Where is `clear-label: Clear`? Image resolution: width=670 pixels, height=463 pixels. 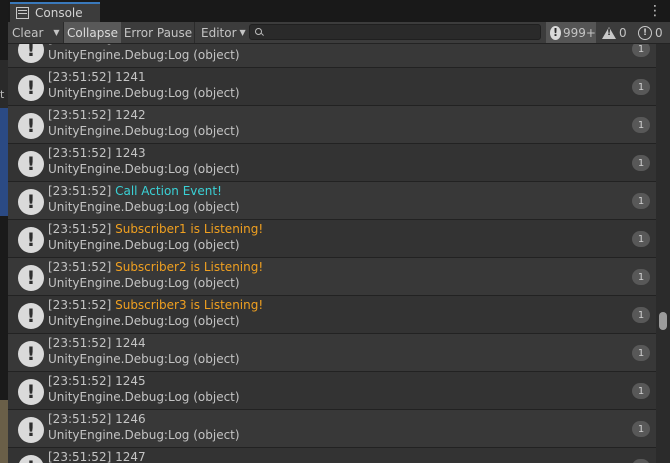
clear-label: Clear is located at coordinates (28, 32).